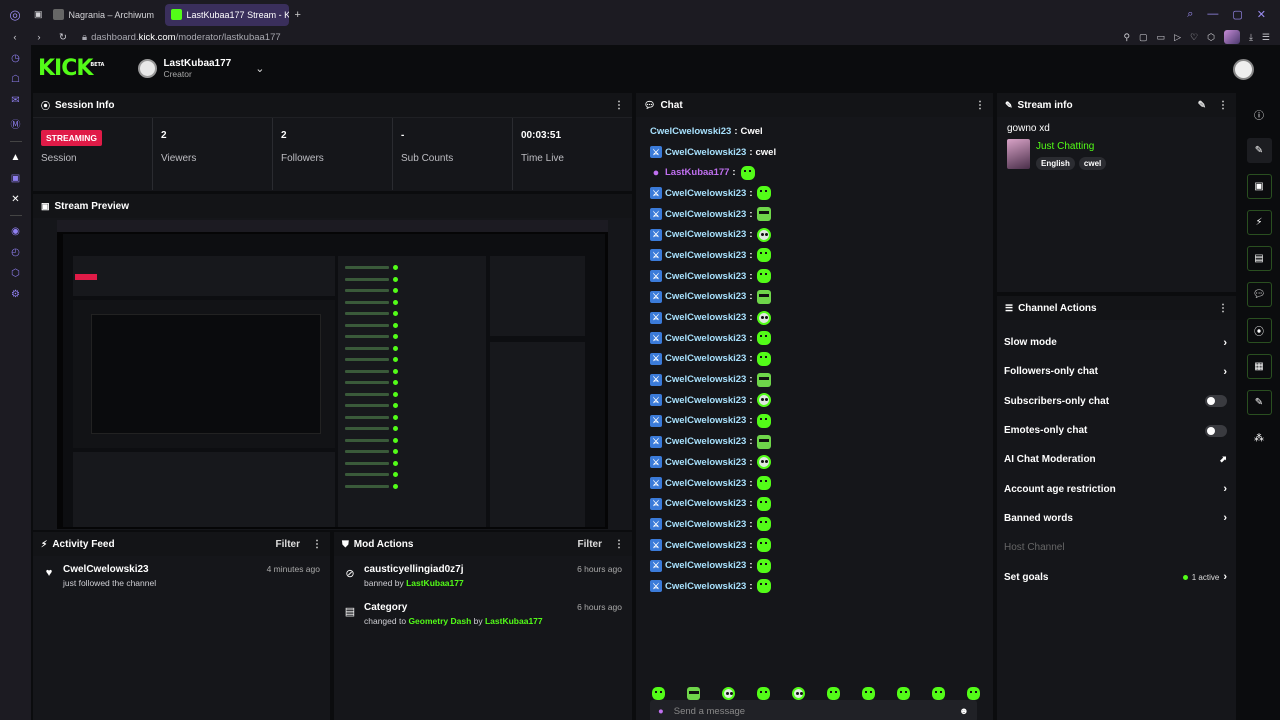 The image size is (1280, 720). I want to click on tab-nagrania: Nagrania – Archiwum, so click(106, 15).